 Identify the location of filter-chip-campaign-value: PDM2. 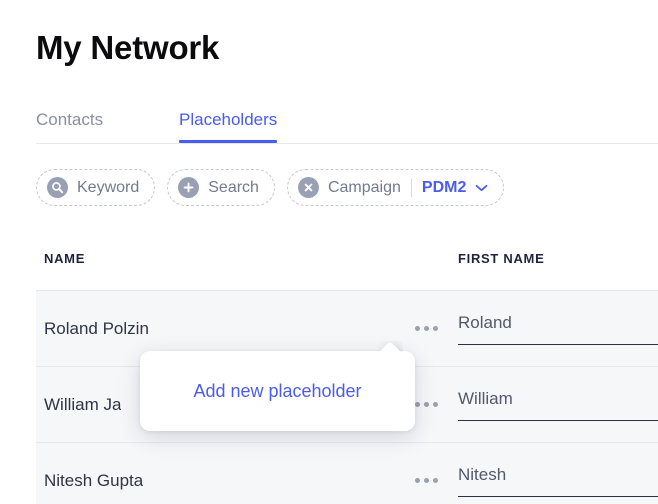
(444, 187).